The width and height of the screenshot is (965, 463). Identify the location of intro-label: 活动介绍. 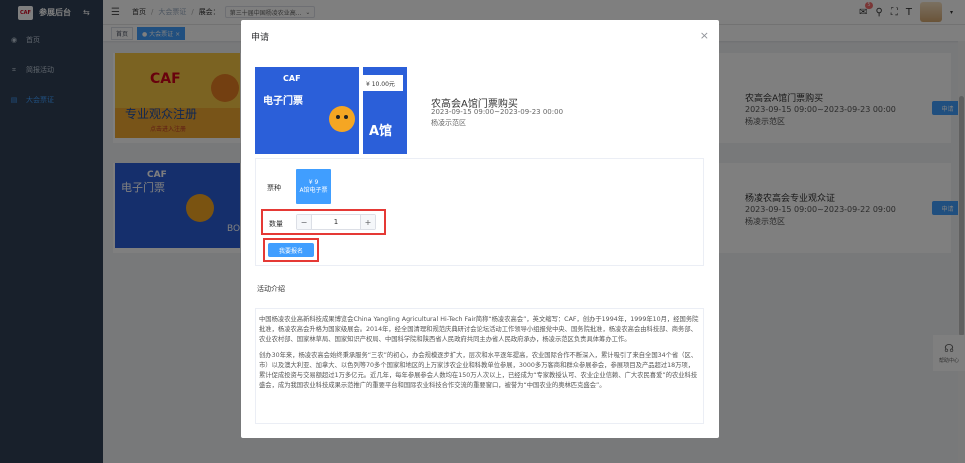
(271, 289).